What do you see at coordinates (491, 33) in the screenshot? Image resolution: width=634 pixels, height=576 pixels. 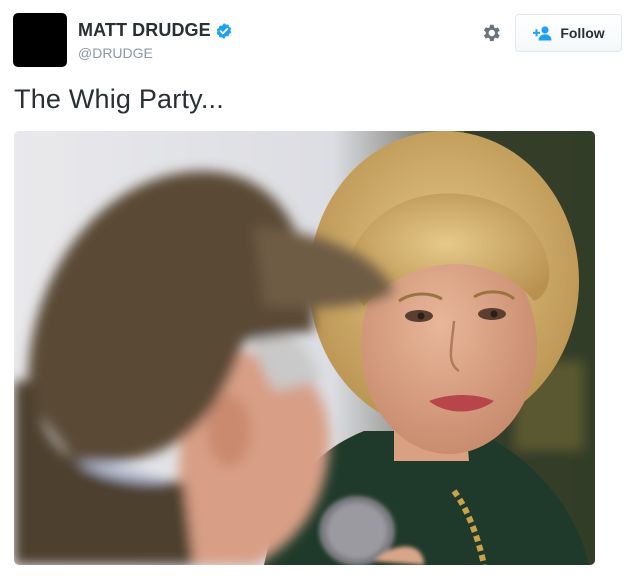 I see `gear-icon` at bounding box center [491, 33].